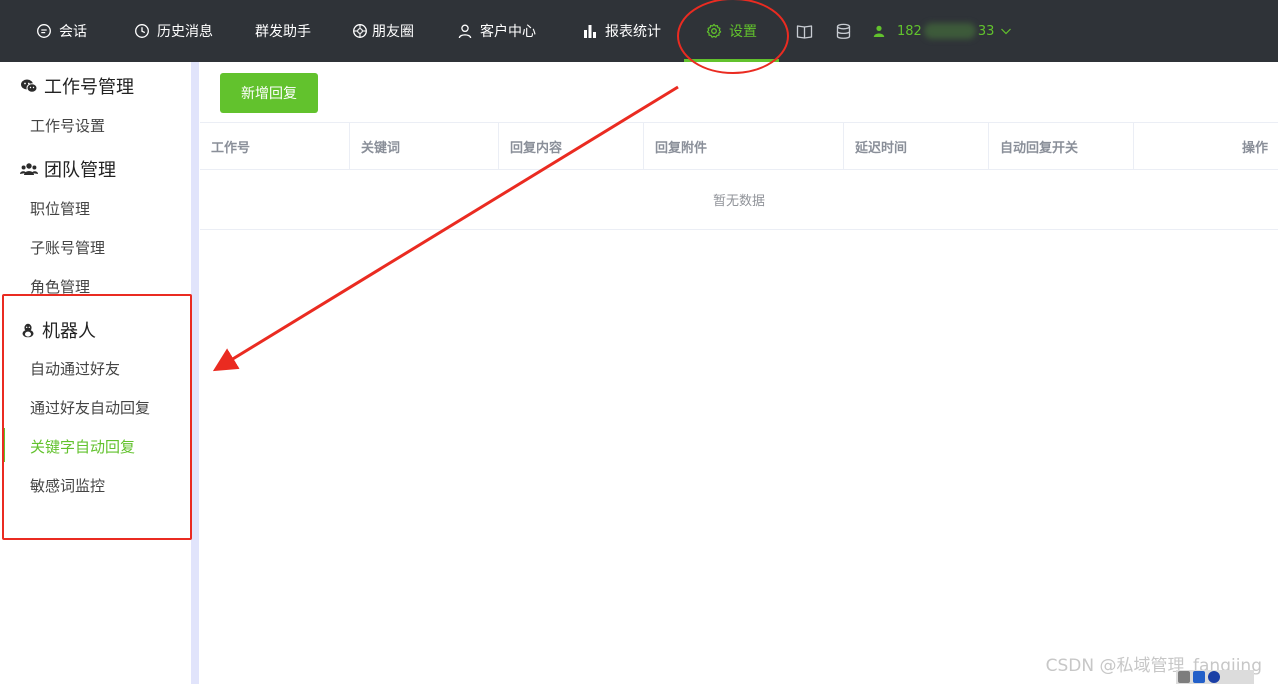  Describe the element at coordinates (1206, 146) in the screenshot. I see `column-header-actions: 操作` at that location.